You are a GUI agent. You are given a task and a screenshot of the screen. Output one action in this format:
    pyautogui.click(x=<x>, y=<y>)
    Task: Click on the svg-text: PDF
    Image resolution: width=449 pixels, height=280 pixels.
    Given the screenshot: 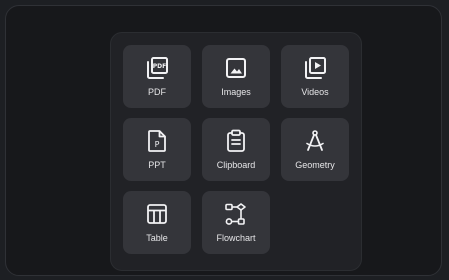 What is the action you would take?
    pyautogui.click(x=159, y=66)
    